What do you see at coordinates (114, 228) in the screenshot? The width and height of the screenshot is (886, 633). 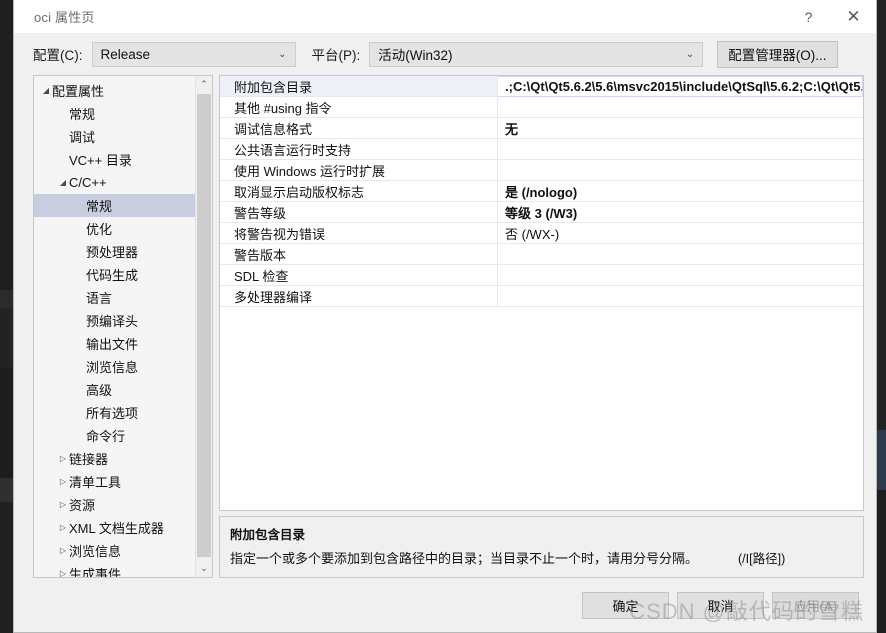 I see `tree-item: 优化` at bounding box center [114, 228].